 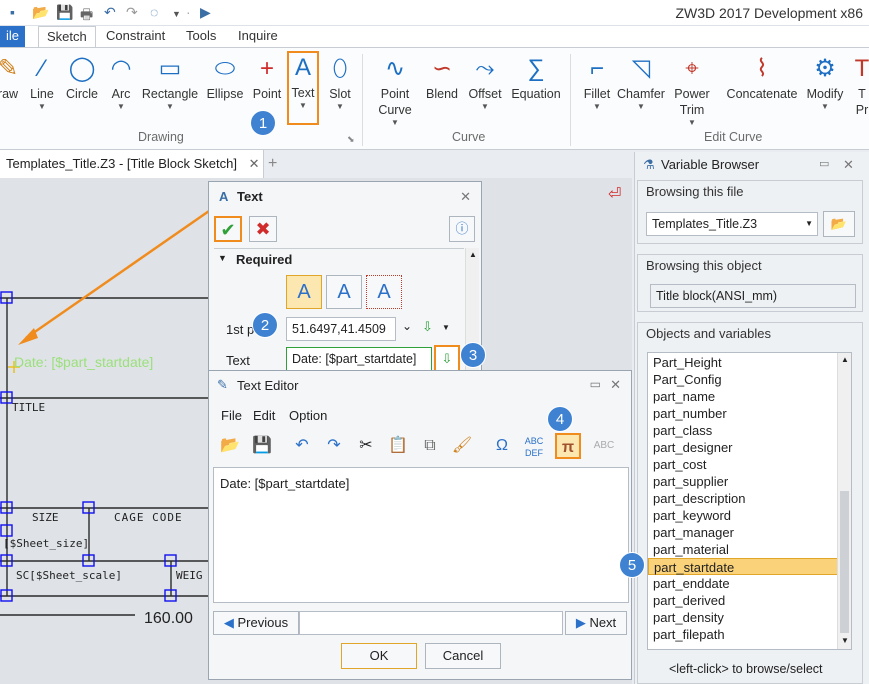 What do you see at coordinates (427, 327) in the screenshot?
I see `pick-point-icon: ⇩` at bounding box center [427, 327].